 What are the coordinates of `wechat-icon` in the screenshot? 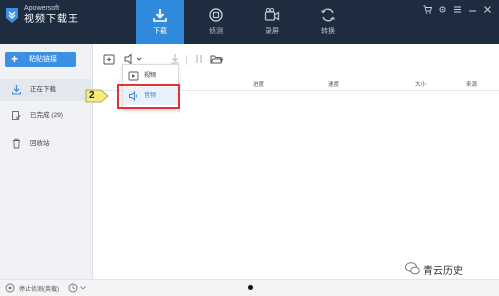 It's located at (412, 268).